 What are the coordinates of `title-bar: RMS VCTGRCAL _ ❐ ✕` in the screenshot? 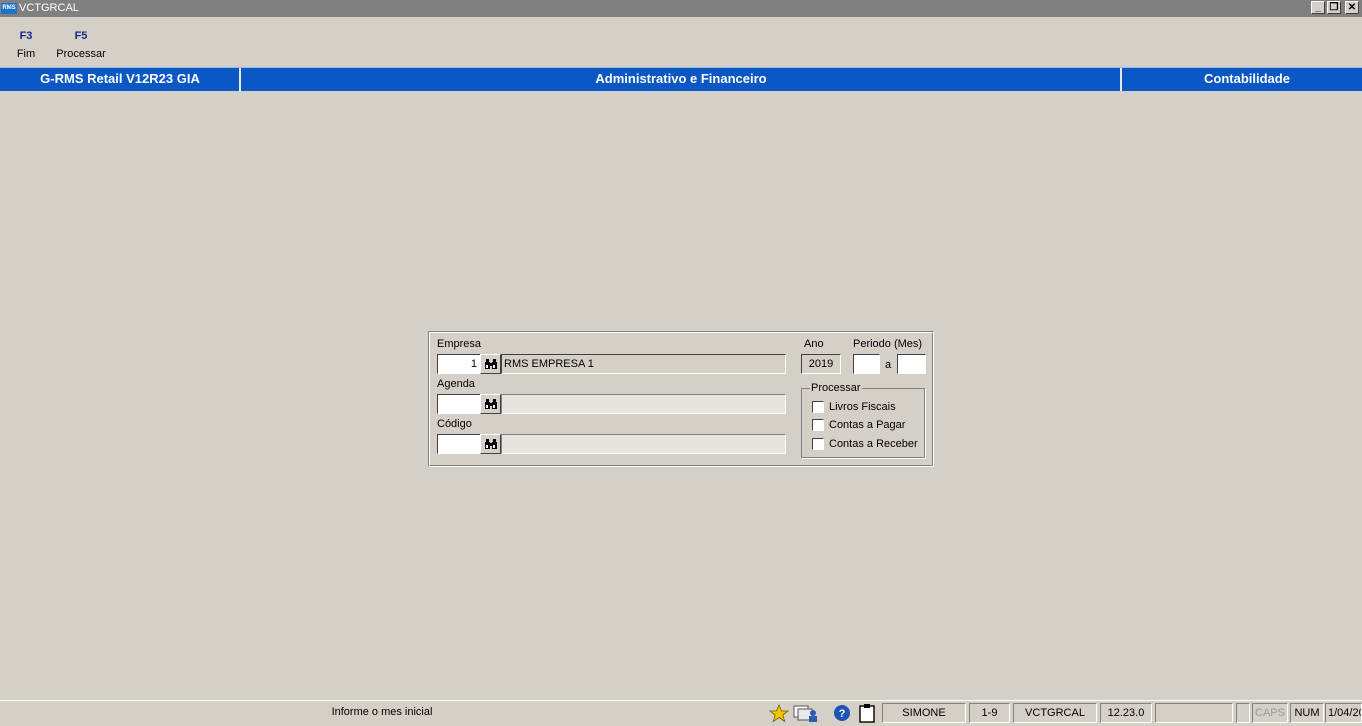 It's located at (681, 8).